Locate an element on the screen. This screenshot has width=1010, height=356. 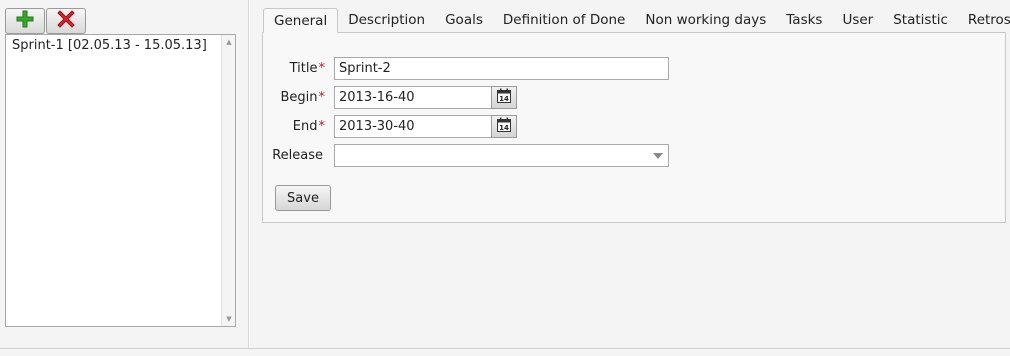
tab-retrospective: Retrospective is located at coordinates (984, 20).